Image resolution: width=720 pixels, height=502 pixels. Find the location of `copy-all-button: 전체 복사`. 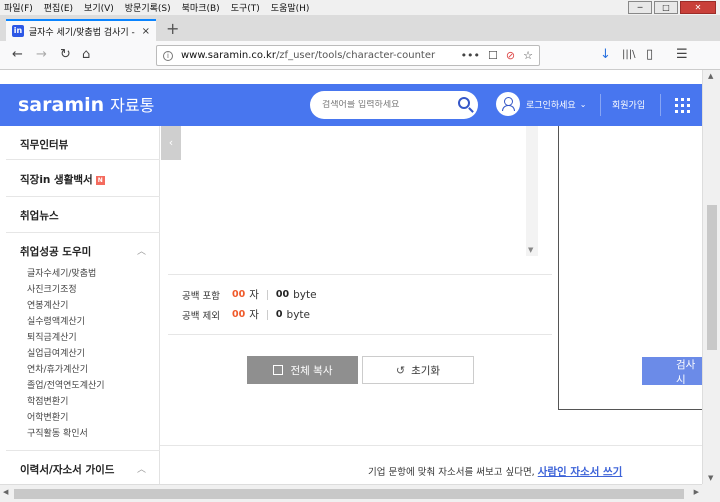

copy-all-button: 전체 복사 is located at coordinates (302, 370).